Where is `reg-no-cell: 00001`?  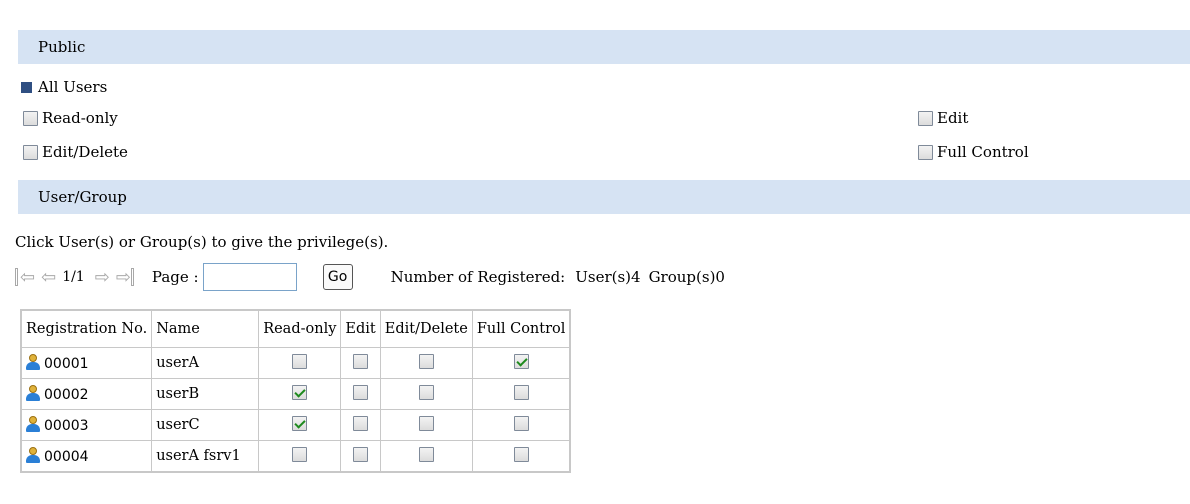
reg-no-cell: 00001 is located at coordinates (86, 363).